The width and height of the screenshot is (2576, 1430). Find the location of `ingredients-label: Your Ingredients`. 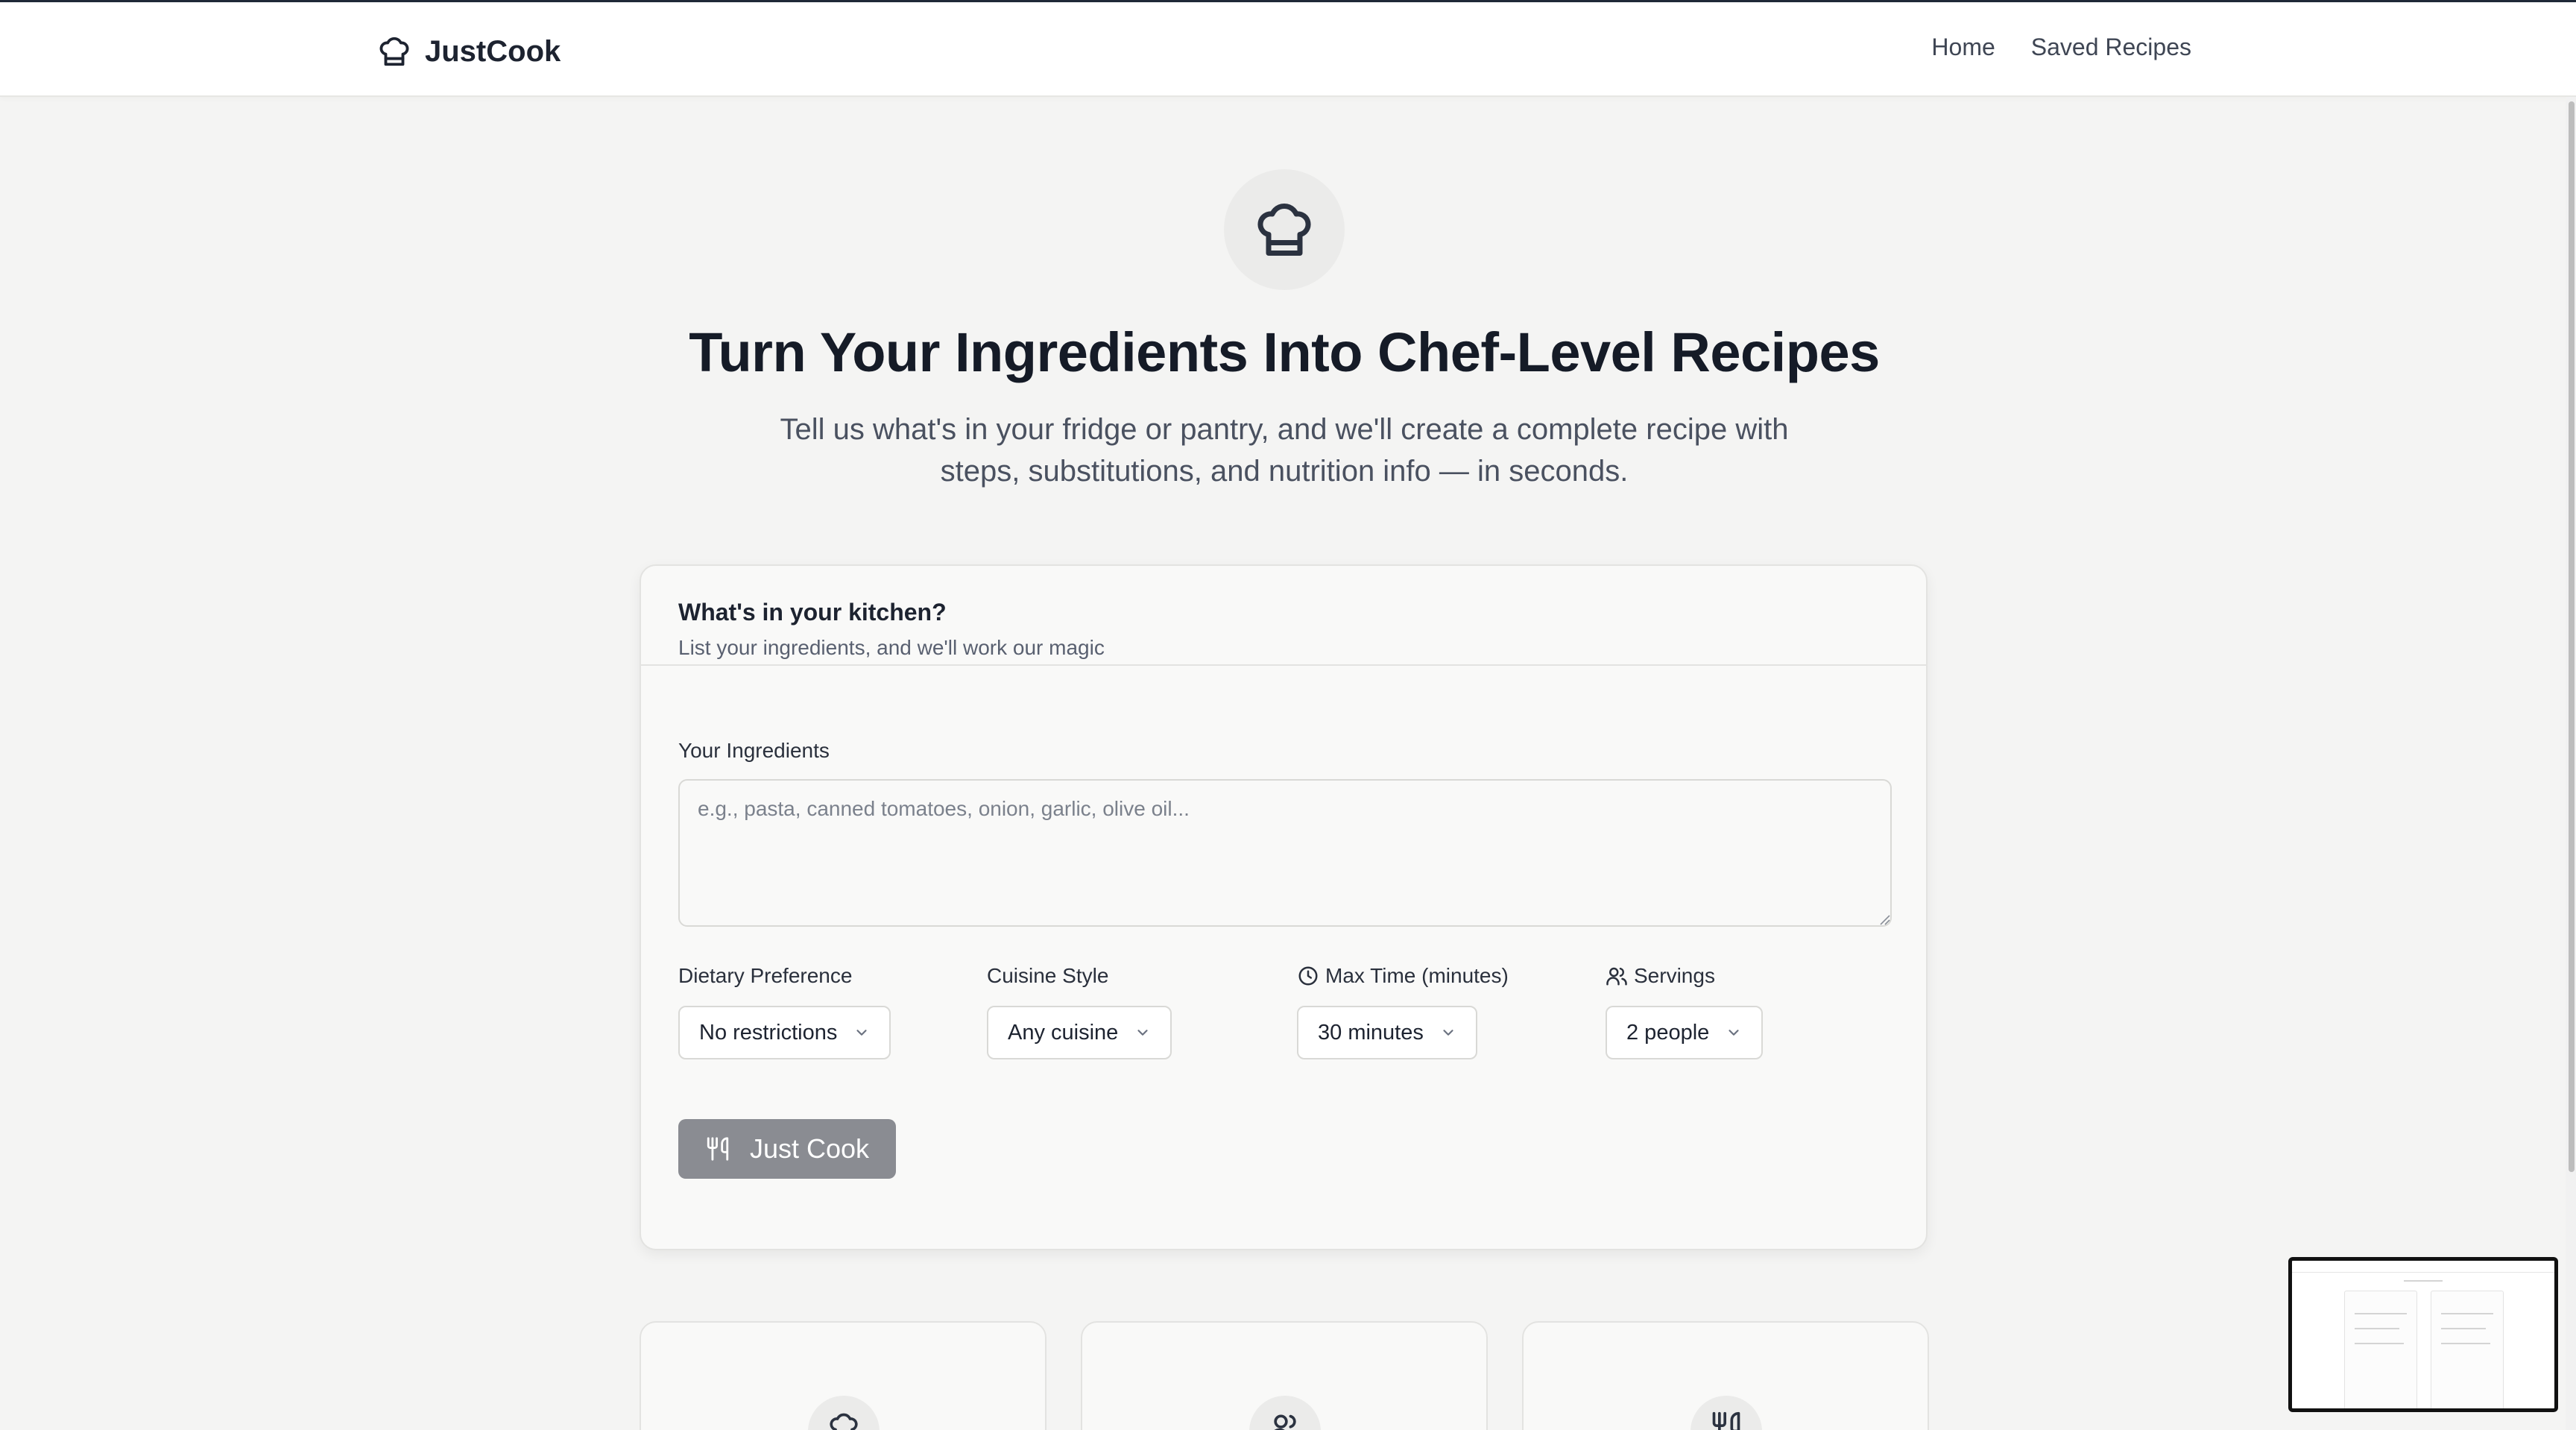

ingredients-label: Your Ingredients is located at coordinates (754, 751).